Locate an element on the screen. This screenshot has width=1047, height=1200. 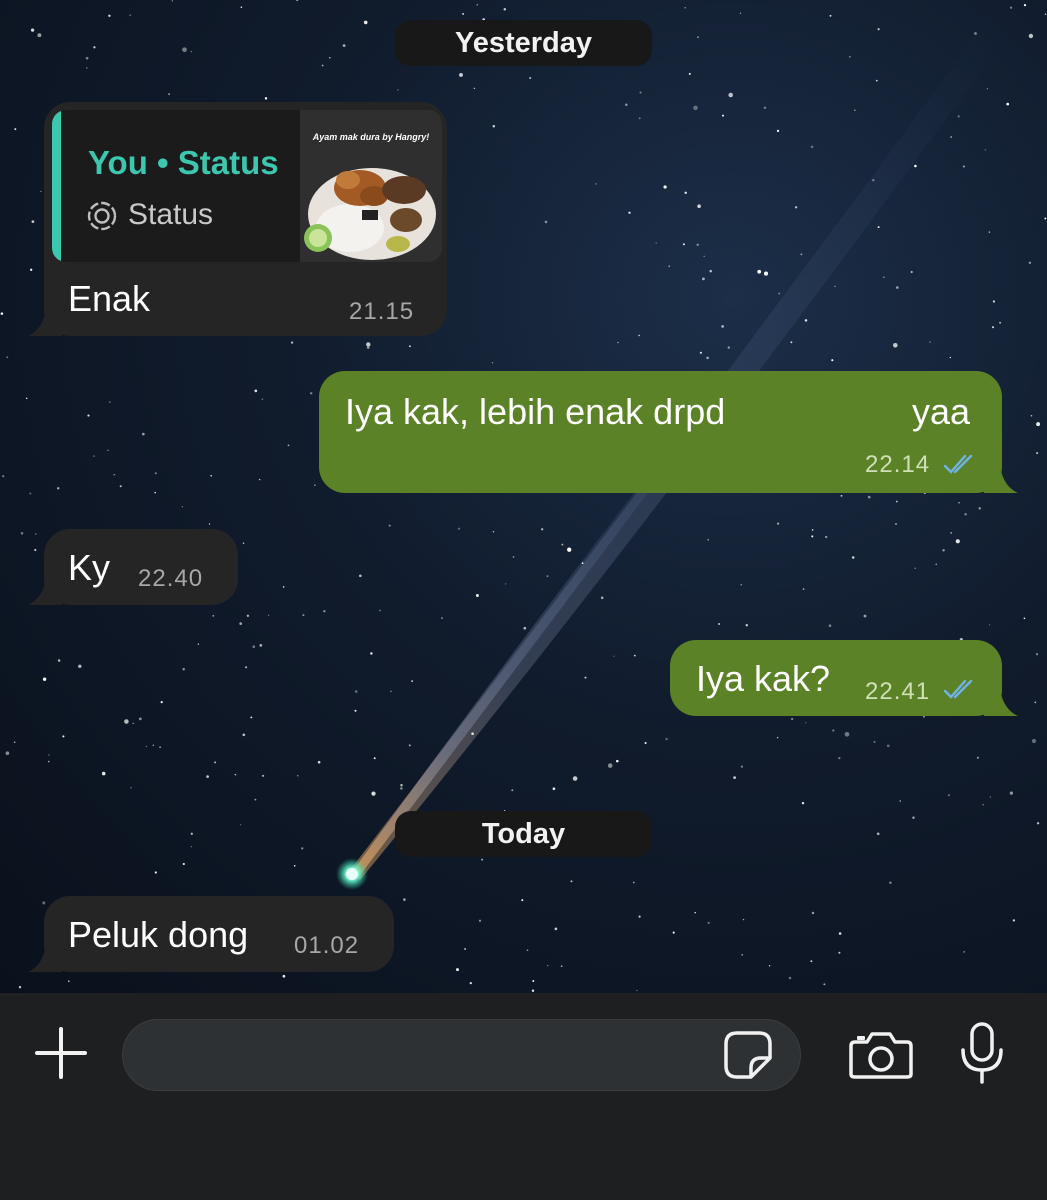
quote-accent-bar is located at coordinates (56, 186).